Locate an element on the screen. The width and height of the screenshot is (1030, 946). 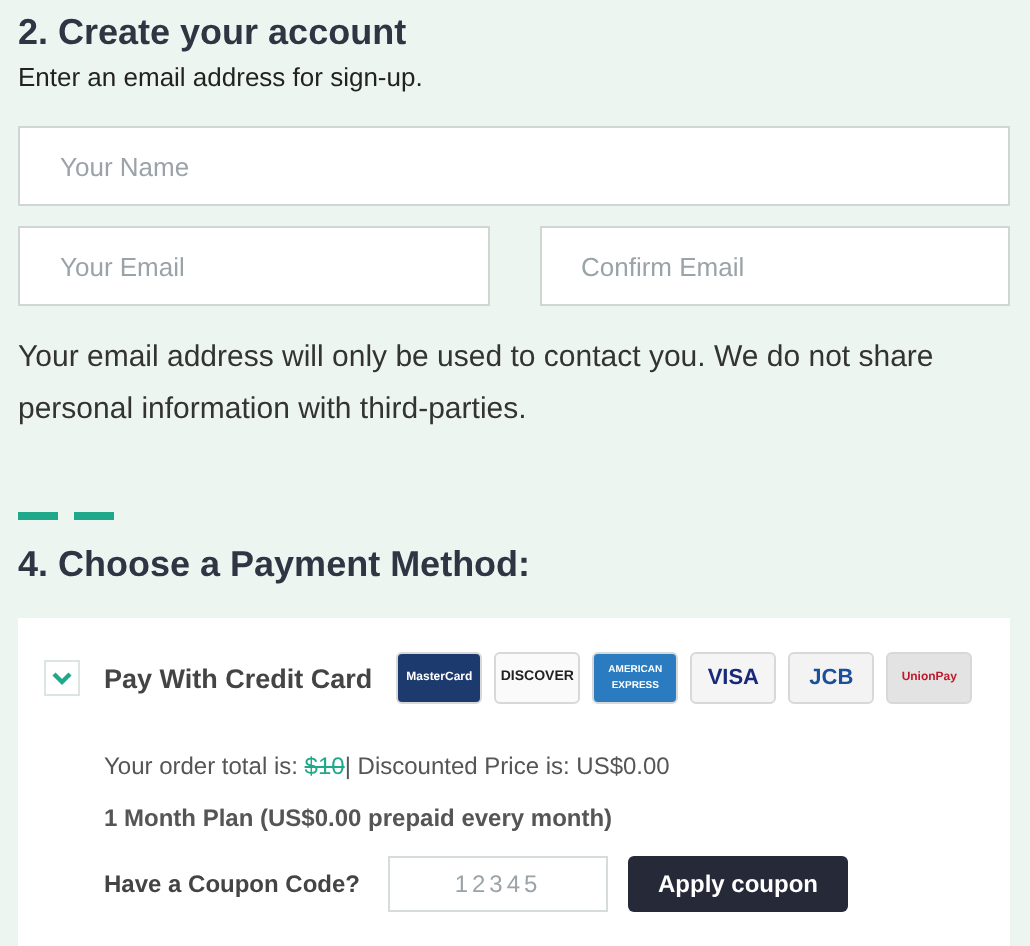
coupon-field: 12345 is located at coordinates (498, 884).